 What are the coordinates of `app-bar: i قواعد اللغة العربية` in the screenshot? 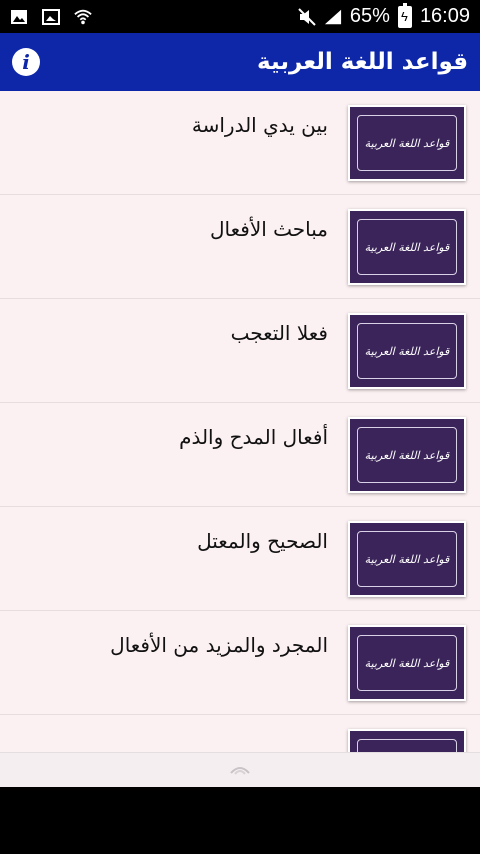 It's located at (240, 62).